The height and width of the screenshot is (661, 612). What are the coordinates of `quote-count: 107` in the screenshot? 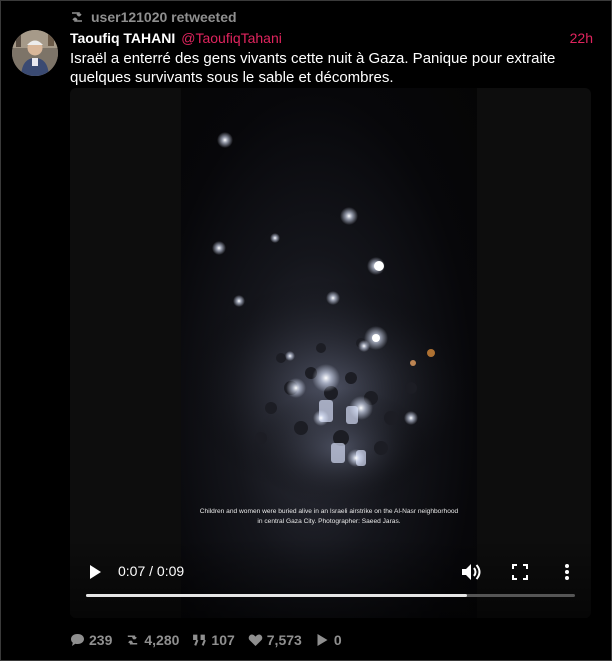 It's located at (223, 640).